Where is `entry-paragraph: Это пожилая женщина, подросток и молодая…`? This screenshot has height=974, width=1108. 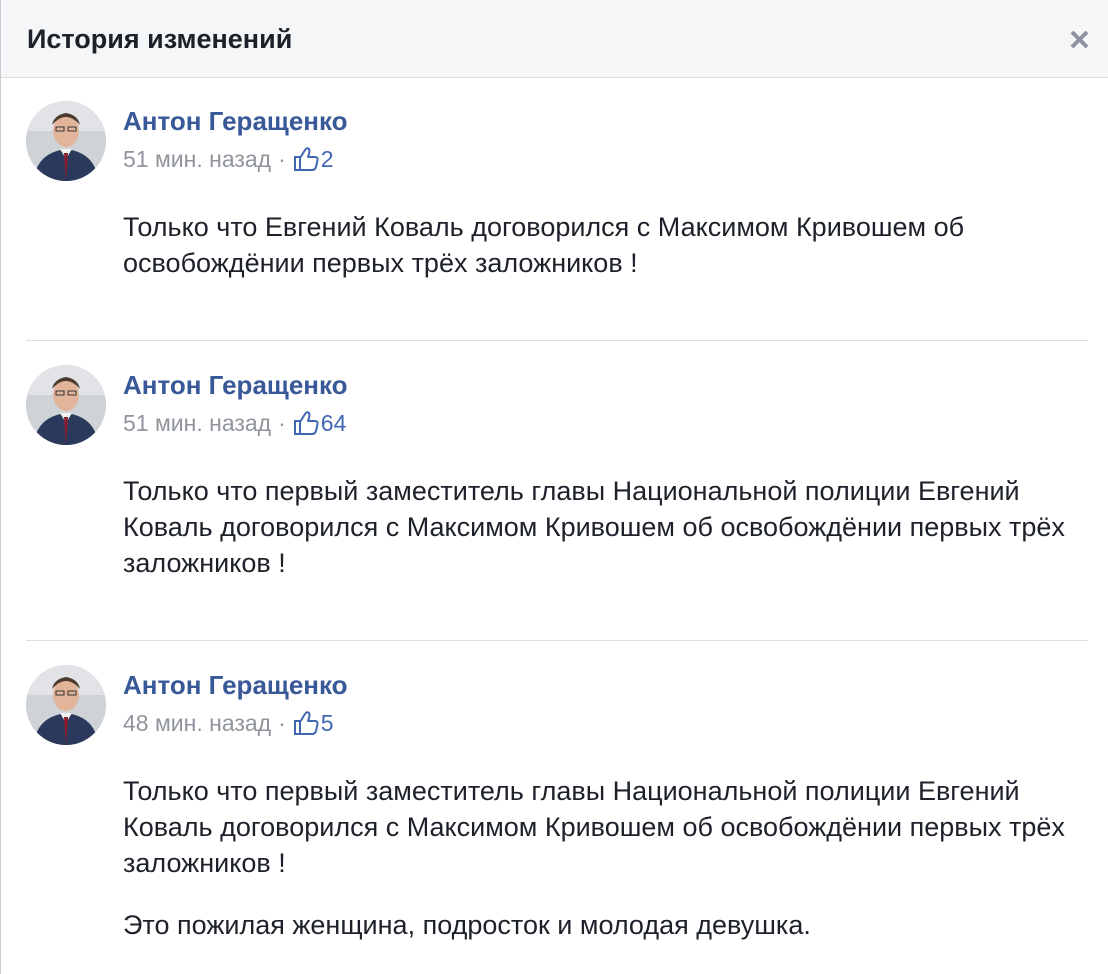 entry-paragraph: Это пожилая женщина, подросток и молодая… is located at coordinates (467, 925).